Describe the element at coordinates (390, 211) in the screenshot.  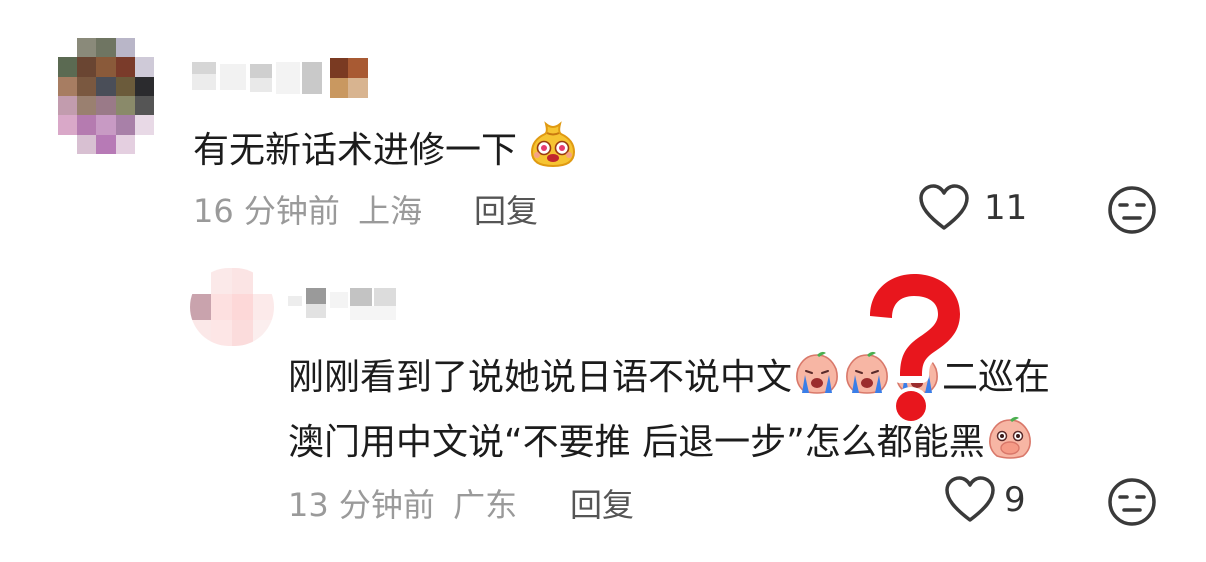
I see `comment-location: 上海` at that location.